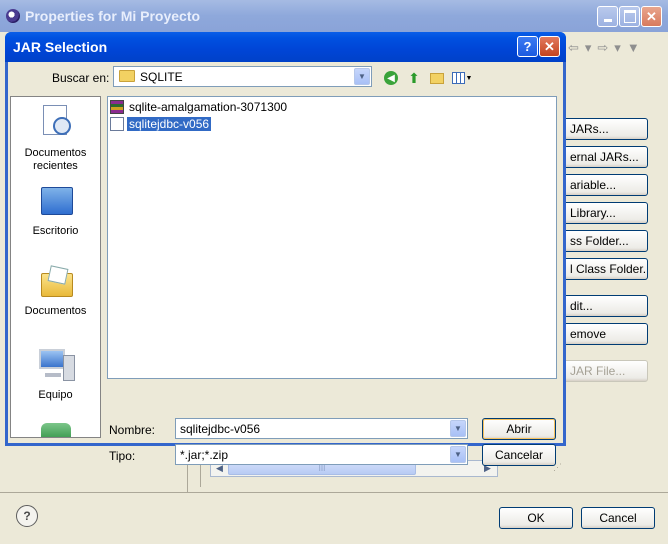 The width and height of the screenshot is (668, 544). What do you see at coordinates (334, 16) in the screenshot?
I see `outer-title-bar: Properties for Mi Proyecto ✕` at bounding box center [334, 16].